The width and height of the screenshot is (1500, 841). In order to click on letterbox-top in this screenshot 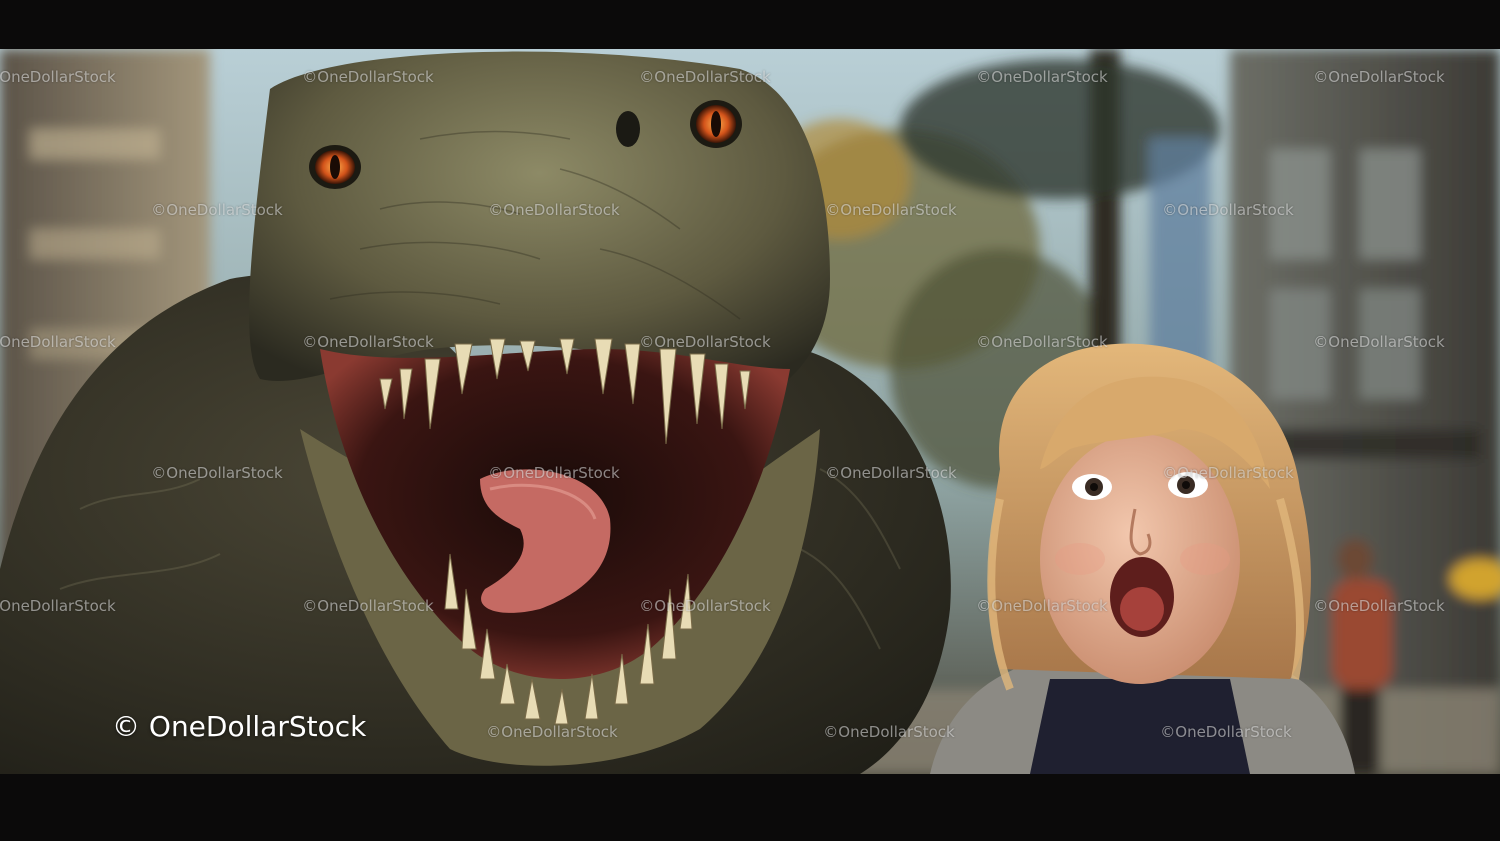, I will do `click(750, 24)`.